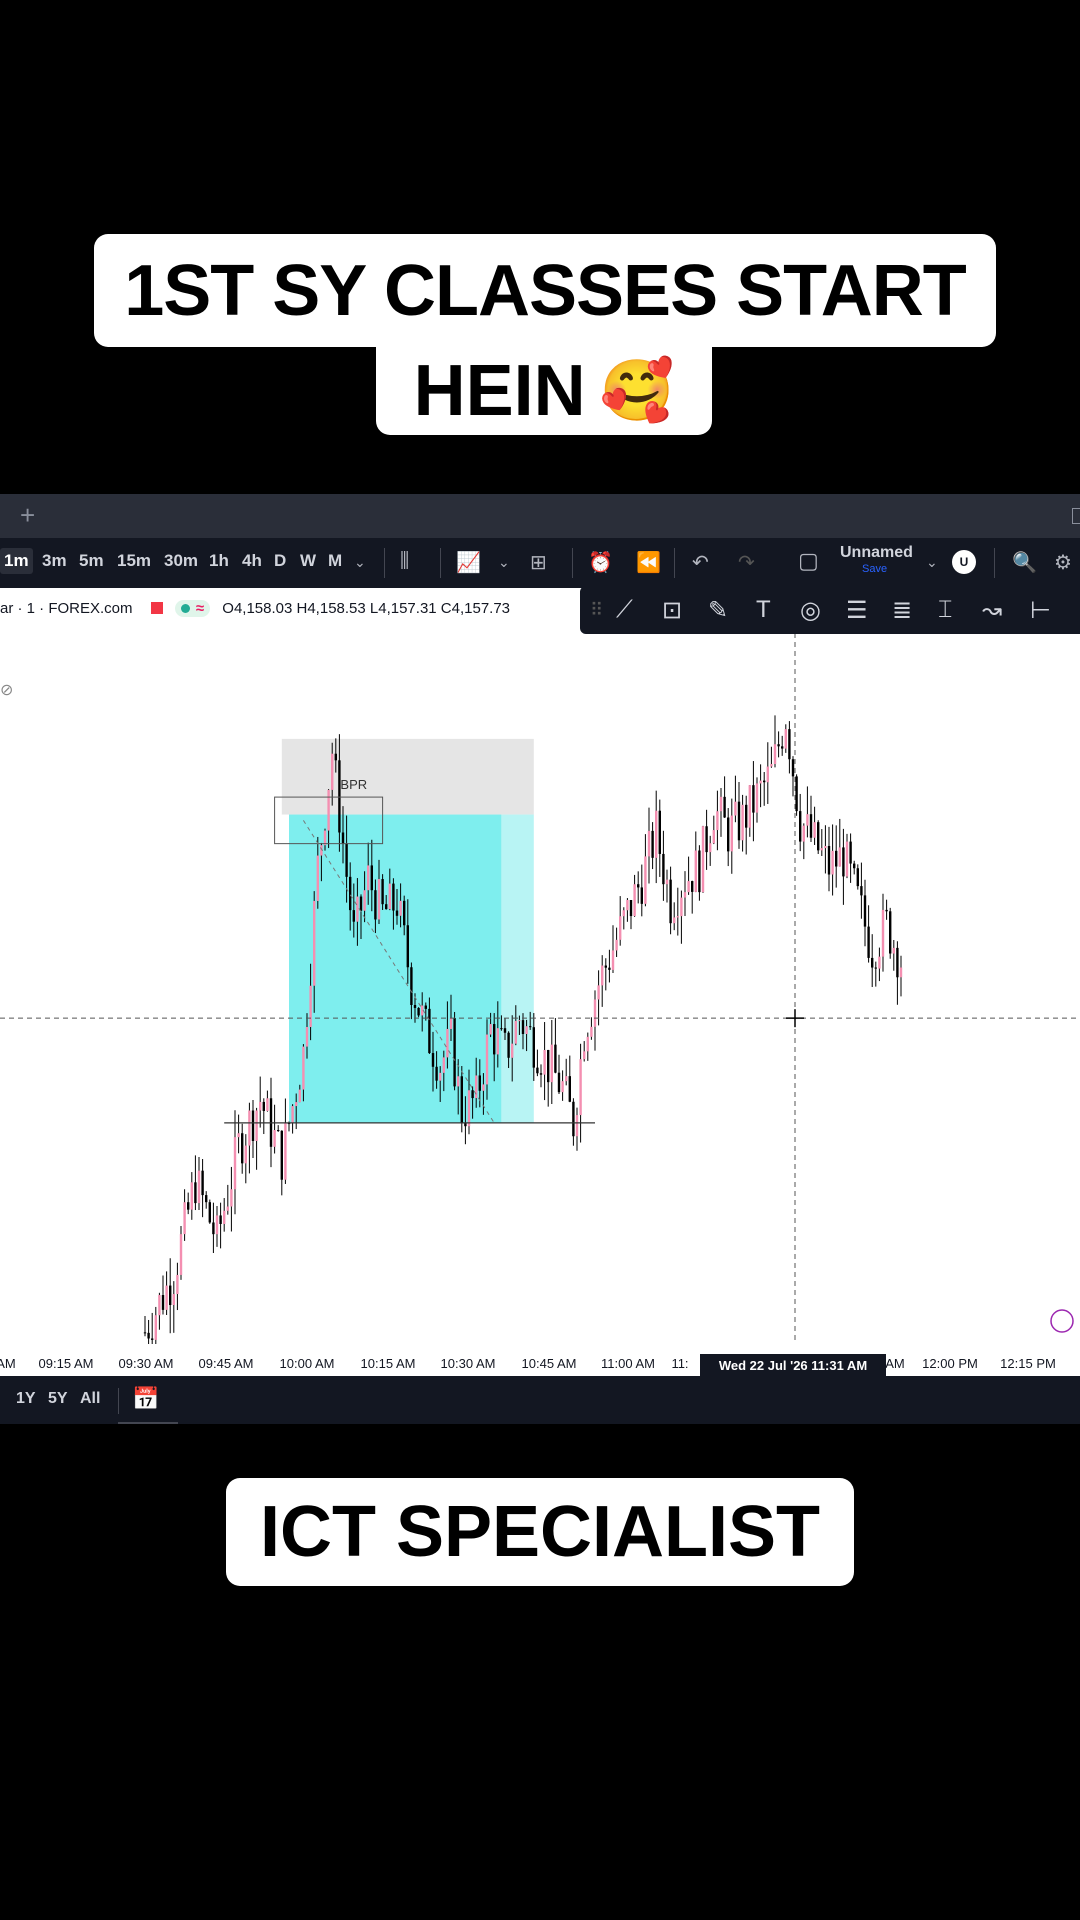 The image size is (1080, 1920). Describe the element at coordinates (468, 562) in the screenshot. I see `indicators-icon: 📈` at that location.